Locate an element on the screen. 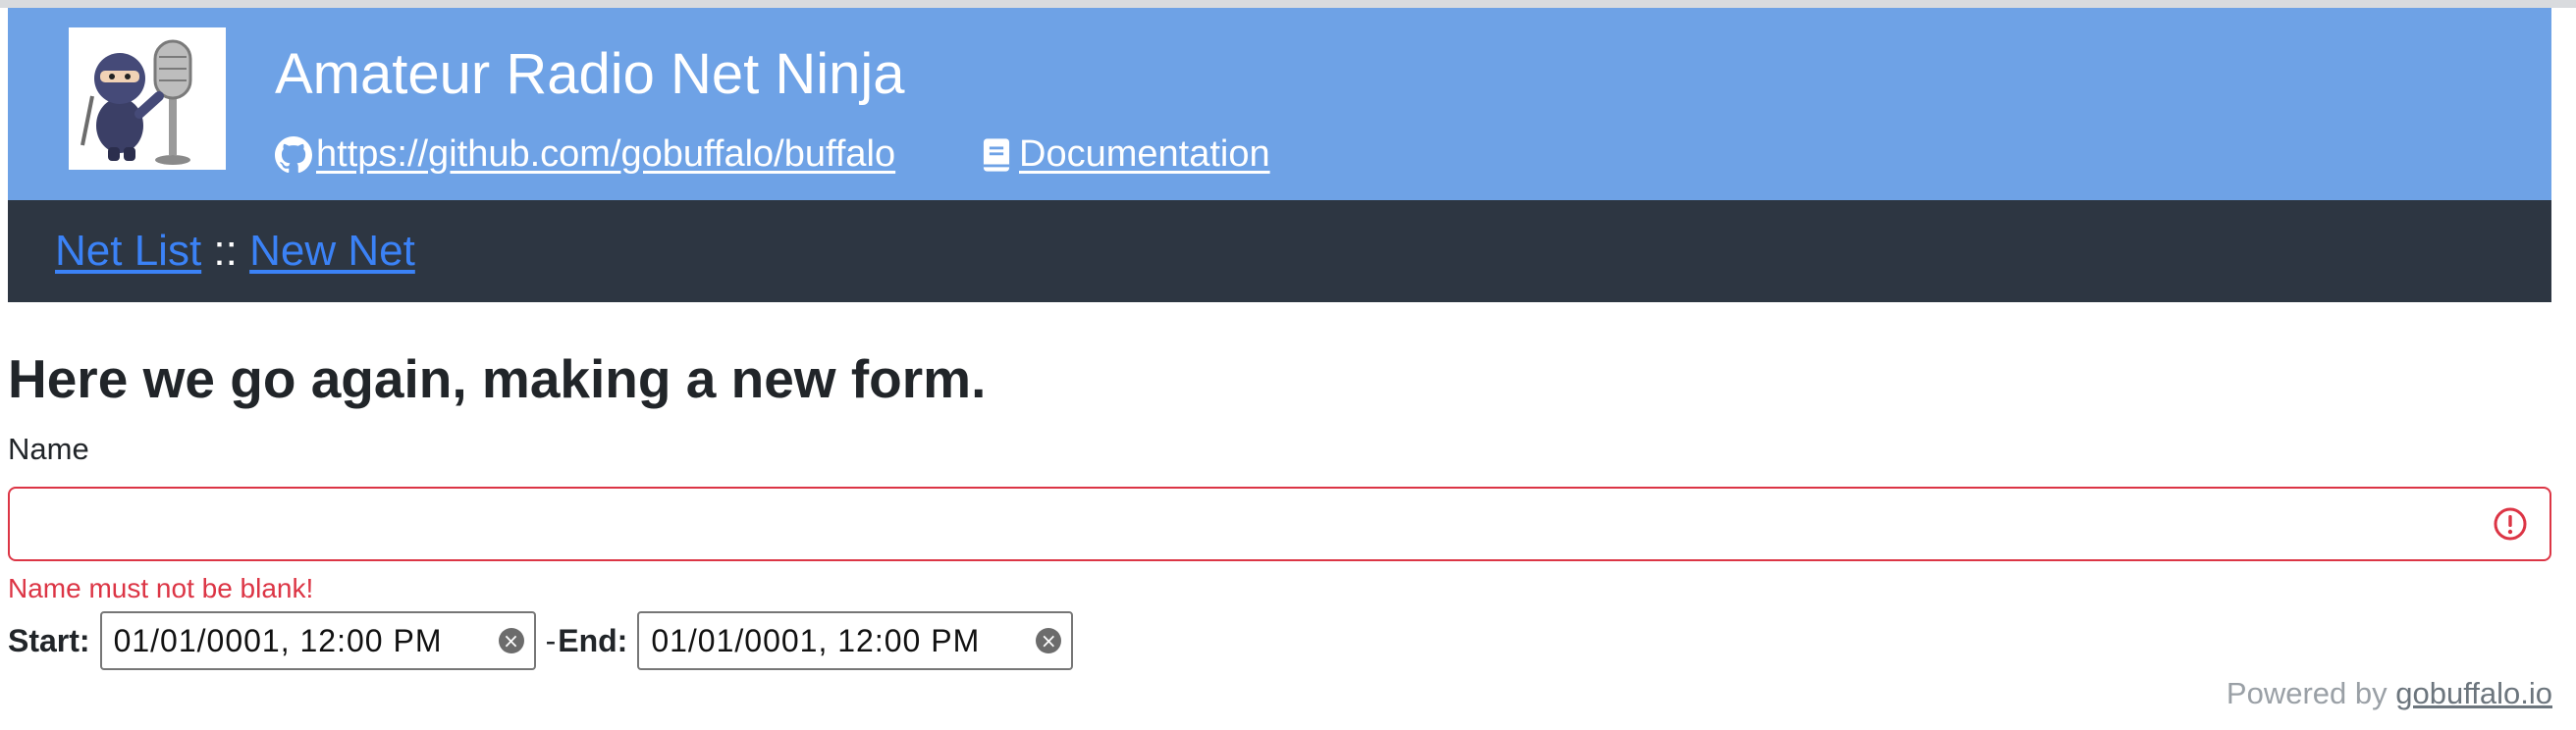 The width and height of the screenshot is (2576, 730). footer-prefix: Powered by is located at coordinates (2311, 693).